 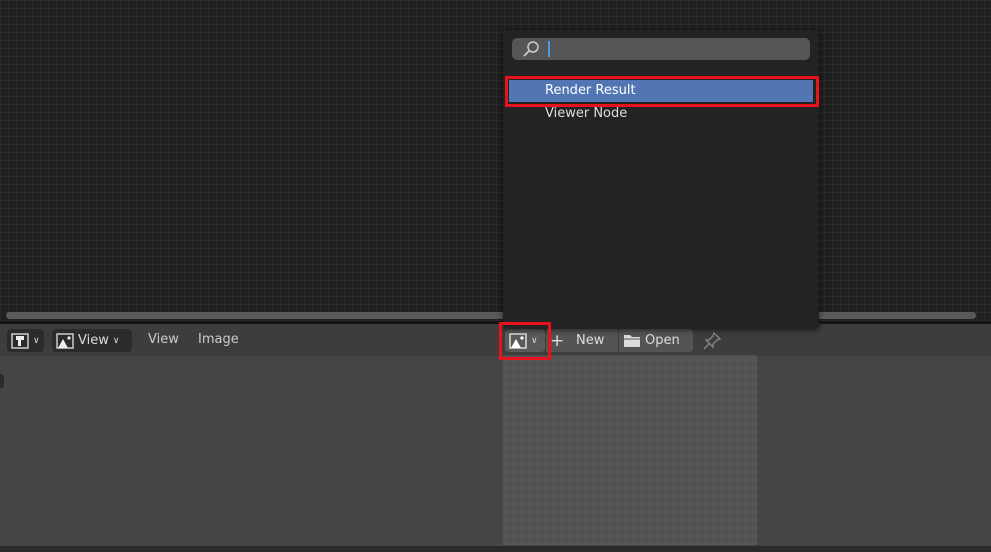 I want to click on pin-icon, so click(x=712, y=341).